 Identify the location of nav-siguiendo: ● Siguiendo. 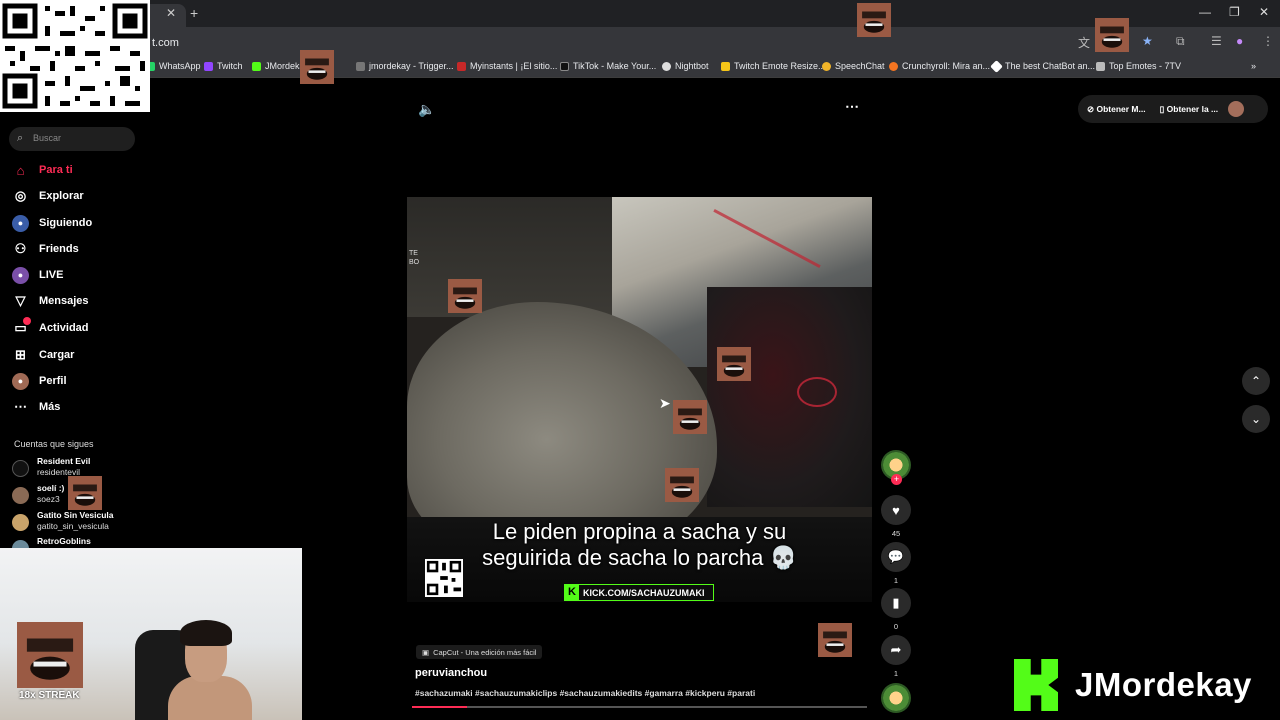
(77, 223).